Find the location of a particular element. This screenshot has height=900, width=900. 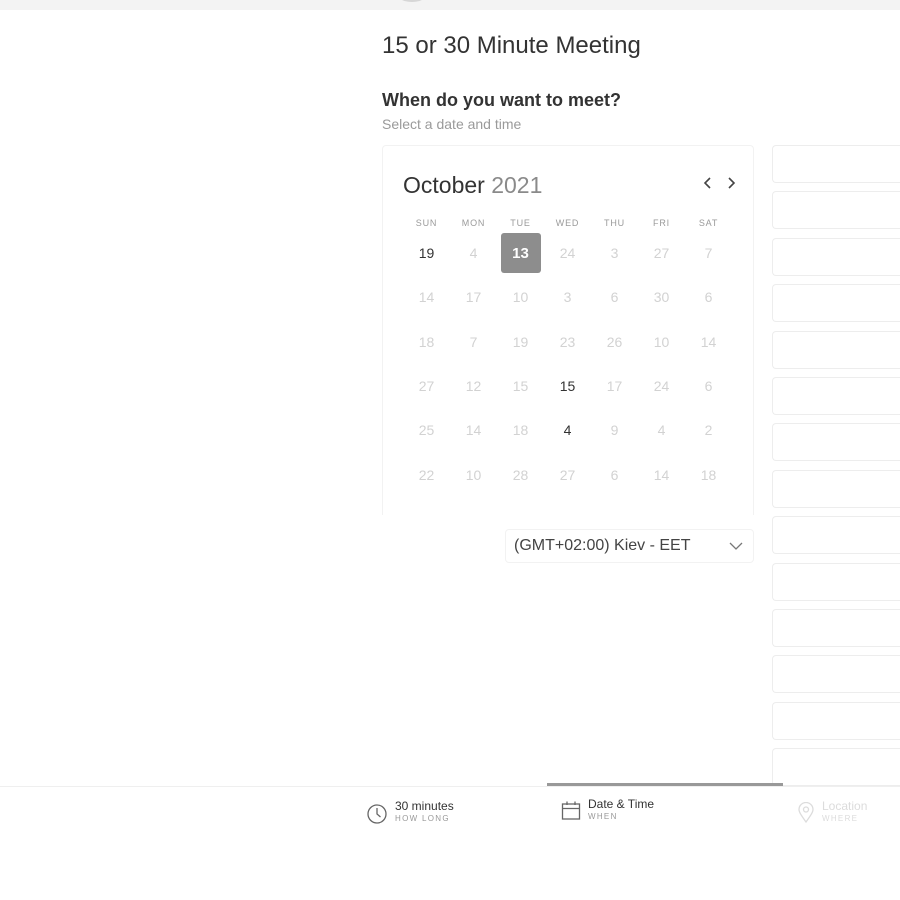

step-location: Location WHERE is located at coordinates (832, 812).